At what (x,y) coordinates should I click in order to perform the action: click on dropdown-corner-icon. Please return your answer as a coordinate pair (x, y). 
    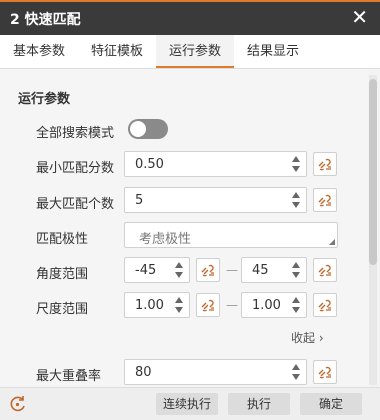
    Looking at the image, I should click on (332, 242).